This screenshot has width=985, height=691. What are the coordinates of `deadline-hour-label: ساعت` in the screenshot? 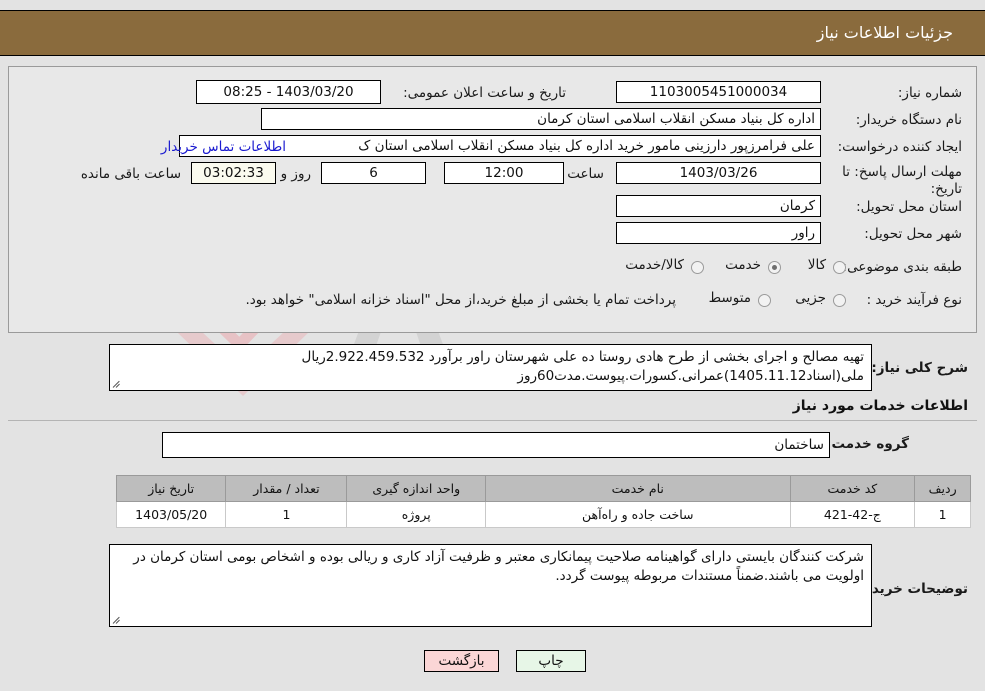 It's located at (585, 174).